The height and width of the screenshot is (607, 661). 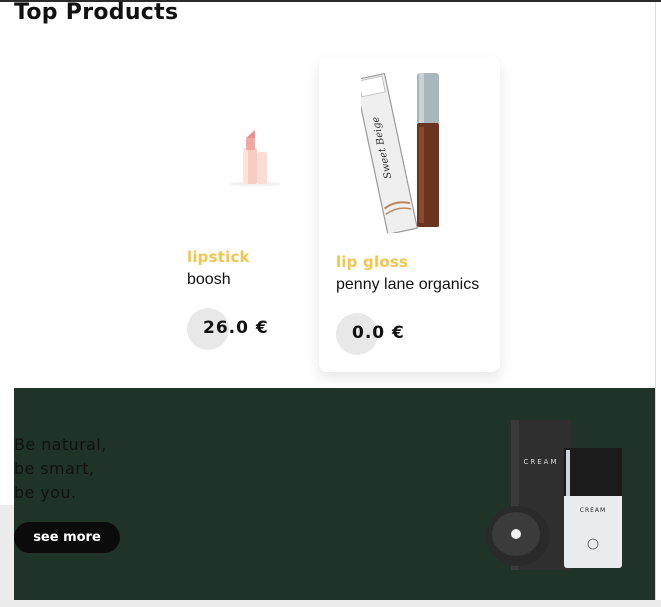 What do you see at coordinates (236, 328) in the screenshot?
I see `product-price: 26.0 €` at bounding box center [236, 328].